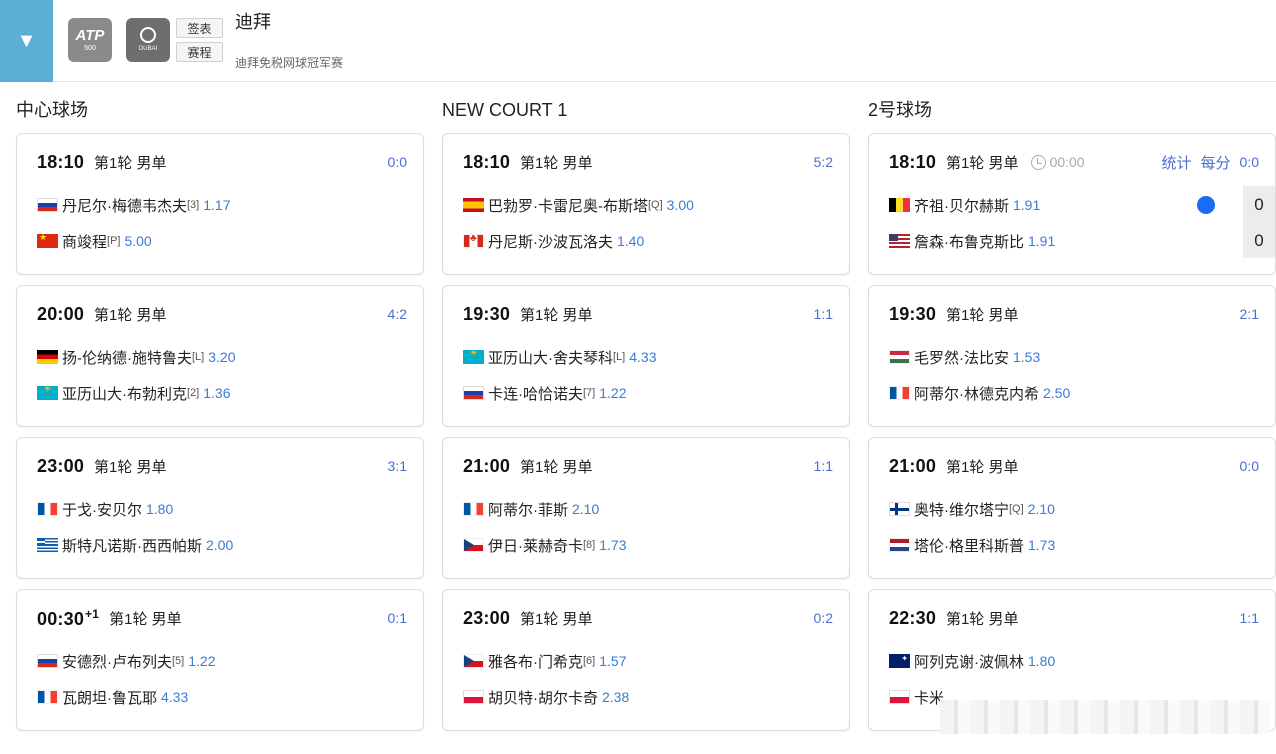  I want to click on player-name: 丹尼斯·沙波瓦洛夫, so click(550, 241).